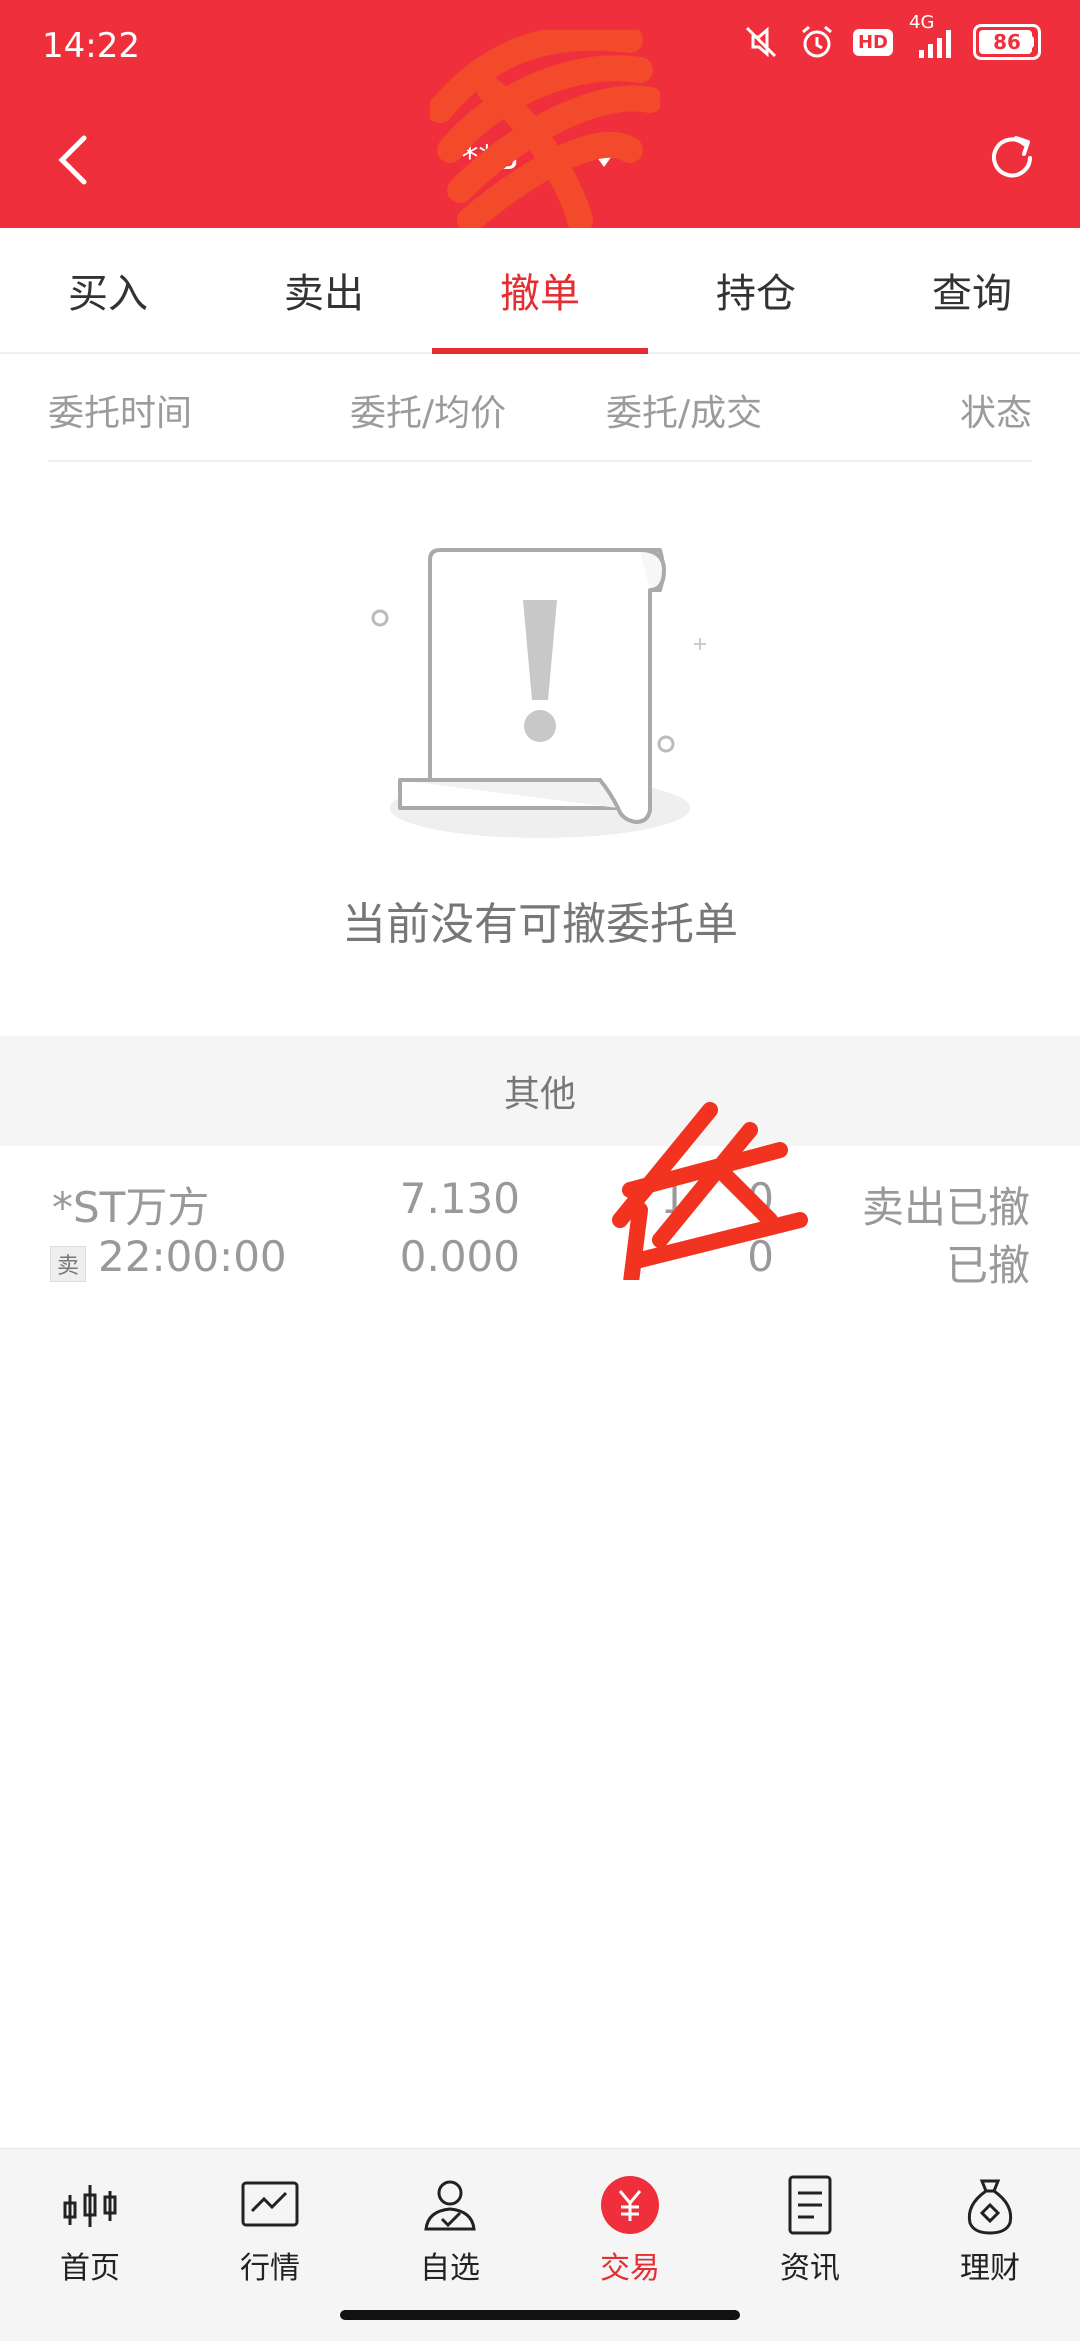 The width and height of the screenshot is (1080, 2341). What do you see at coordinates (1007, 42) in the screenshot?
I see `battery-icon: 86` at bounding box center [1007, 42].